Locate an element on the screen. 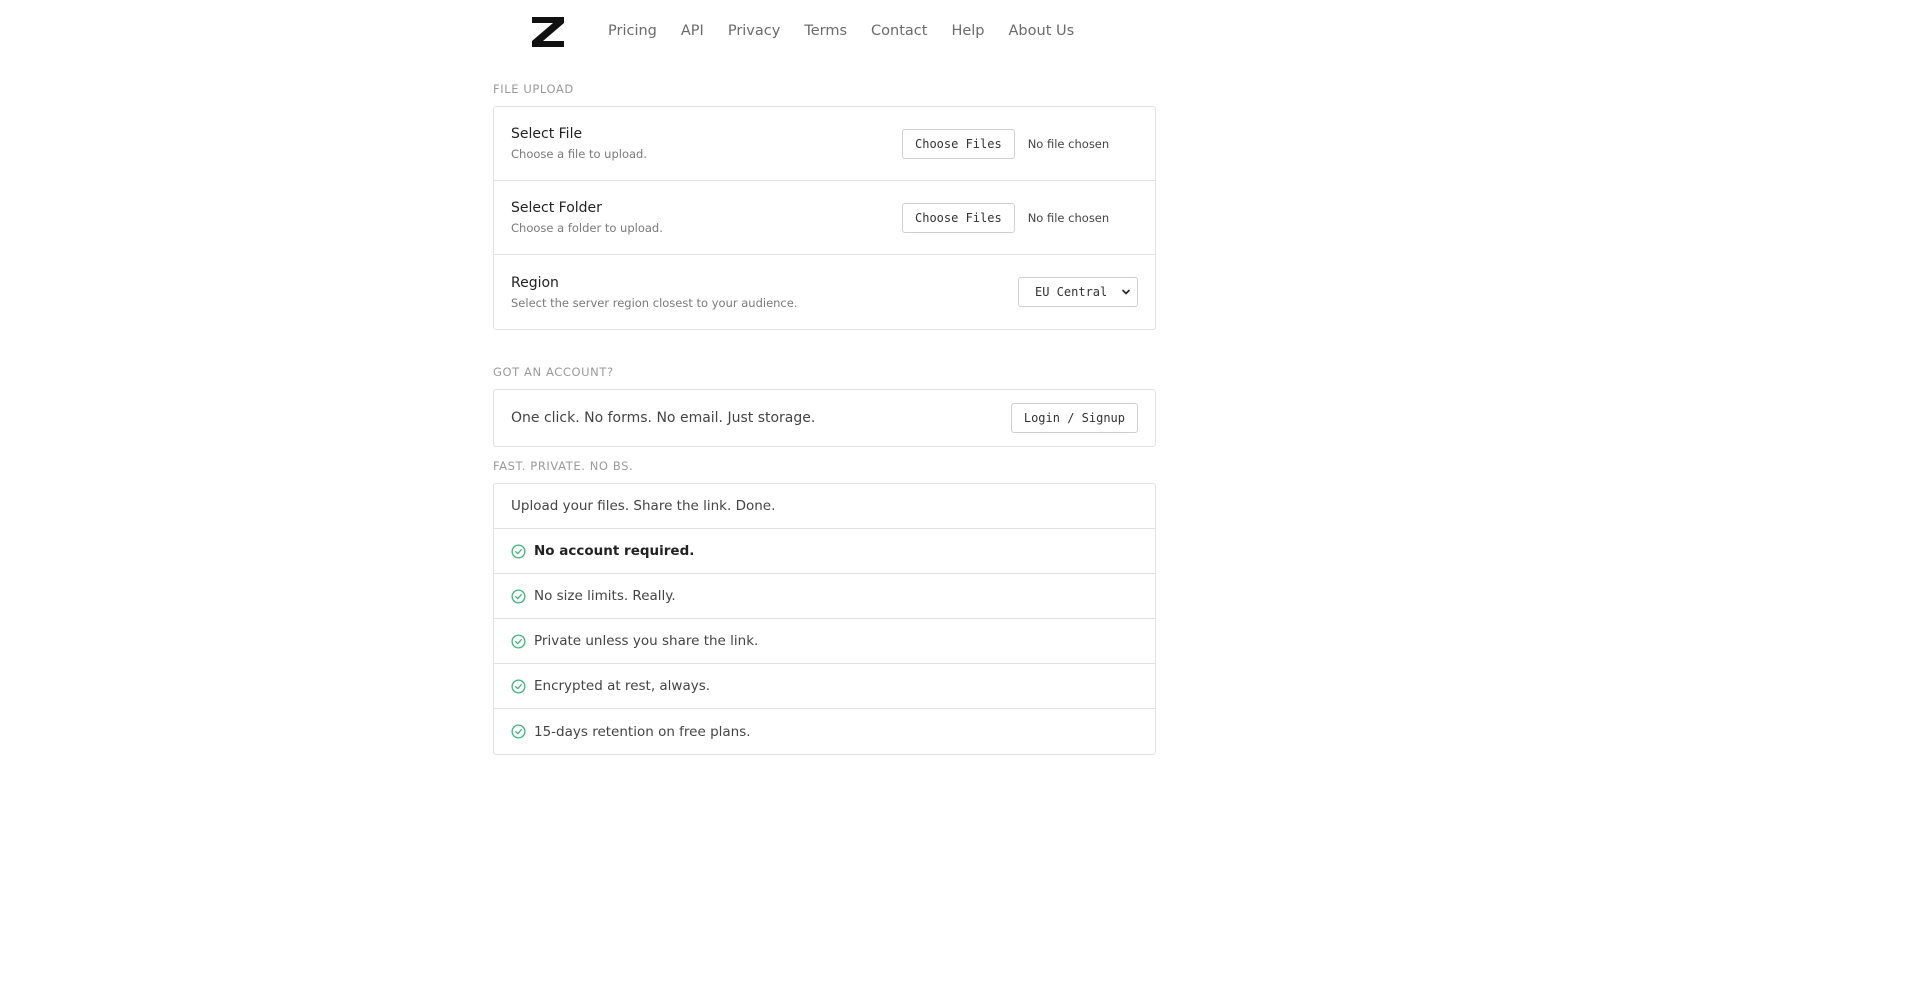 This screenshot has height=993, width=1920. feature-item: No account required. is located at coordinates (824, 551).